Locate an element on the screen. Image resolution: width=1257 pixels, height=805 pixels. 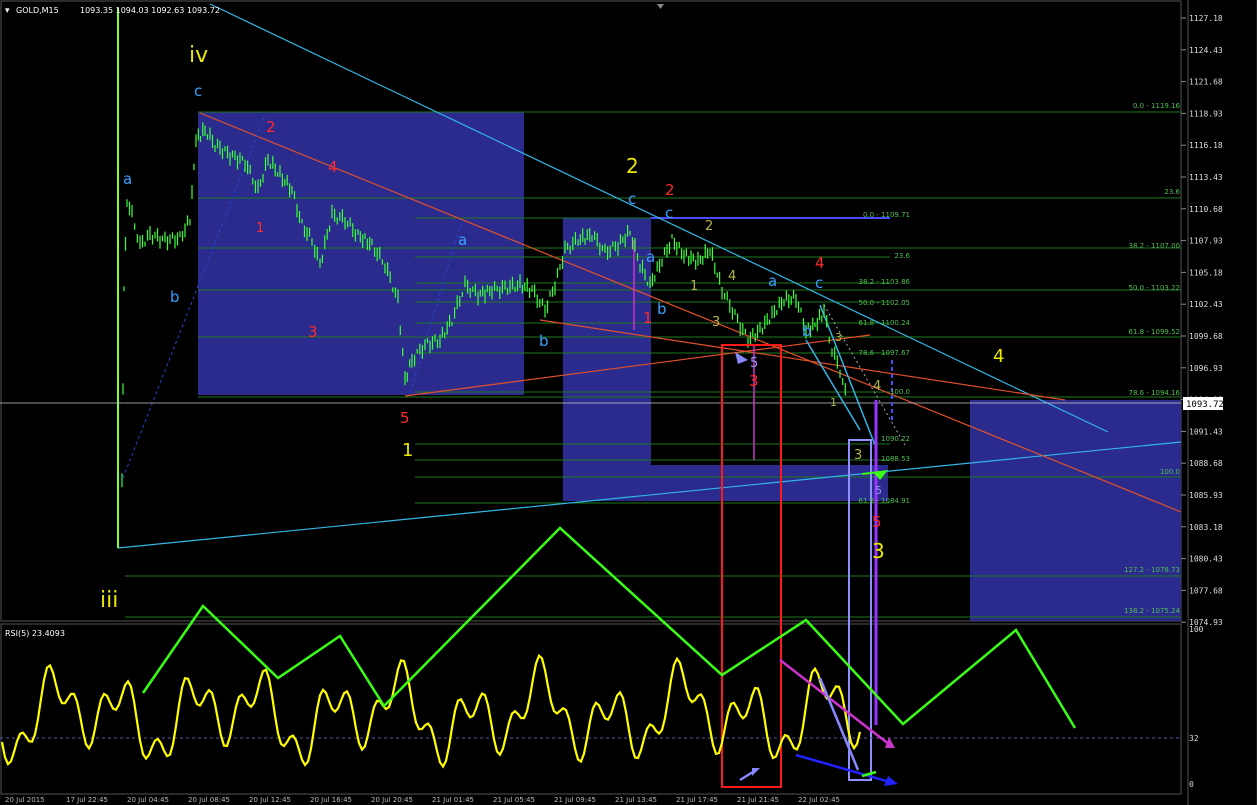
time-tick-label: 21 Jul 13:45 is located at coordinates (636, 800).